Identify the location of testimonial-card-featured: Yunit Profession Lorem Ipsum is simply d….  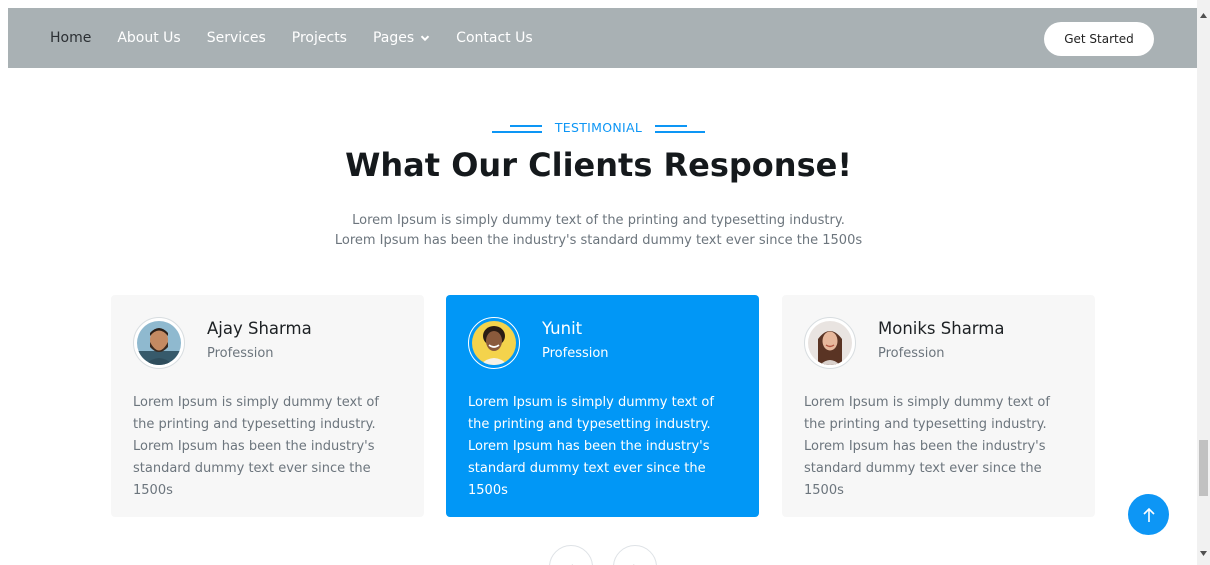
(602, 406).